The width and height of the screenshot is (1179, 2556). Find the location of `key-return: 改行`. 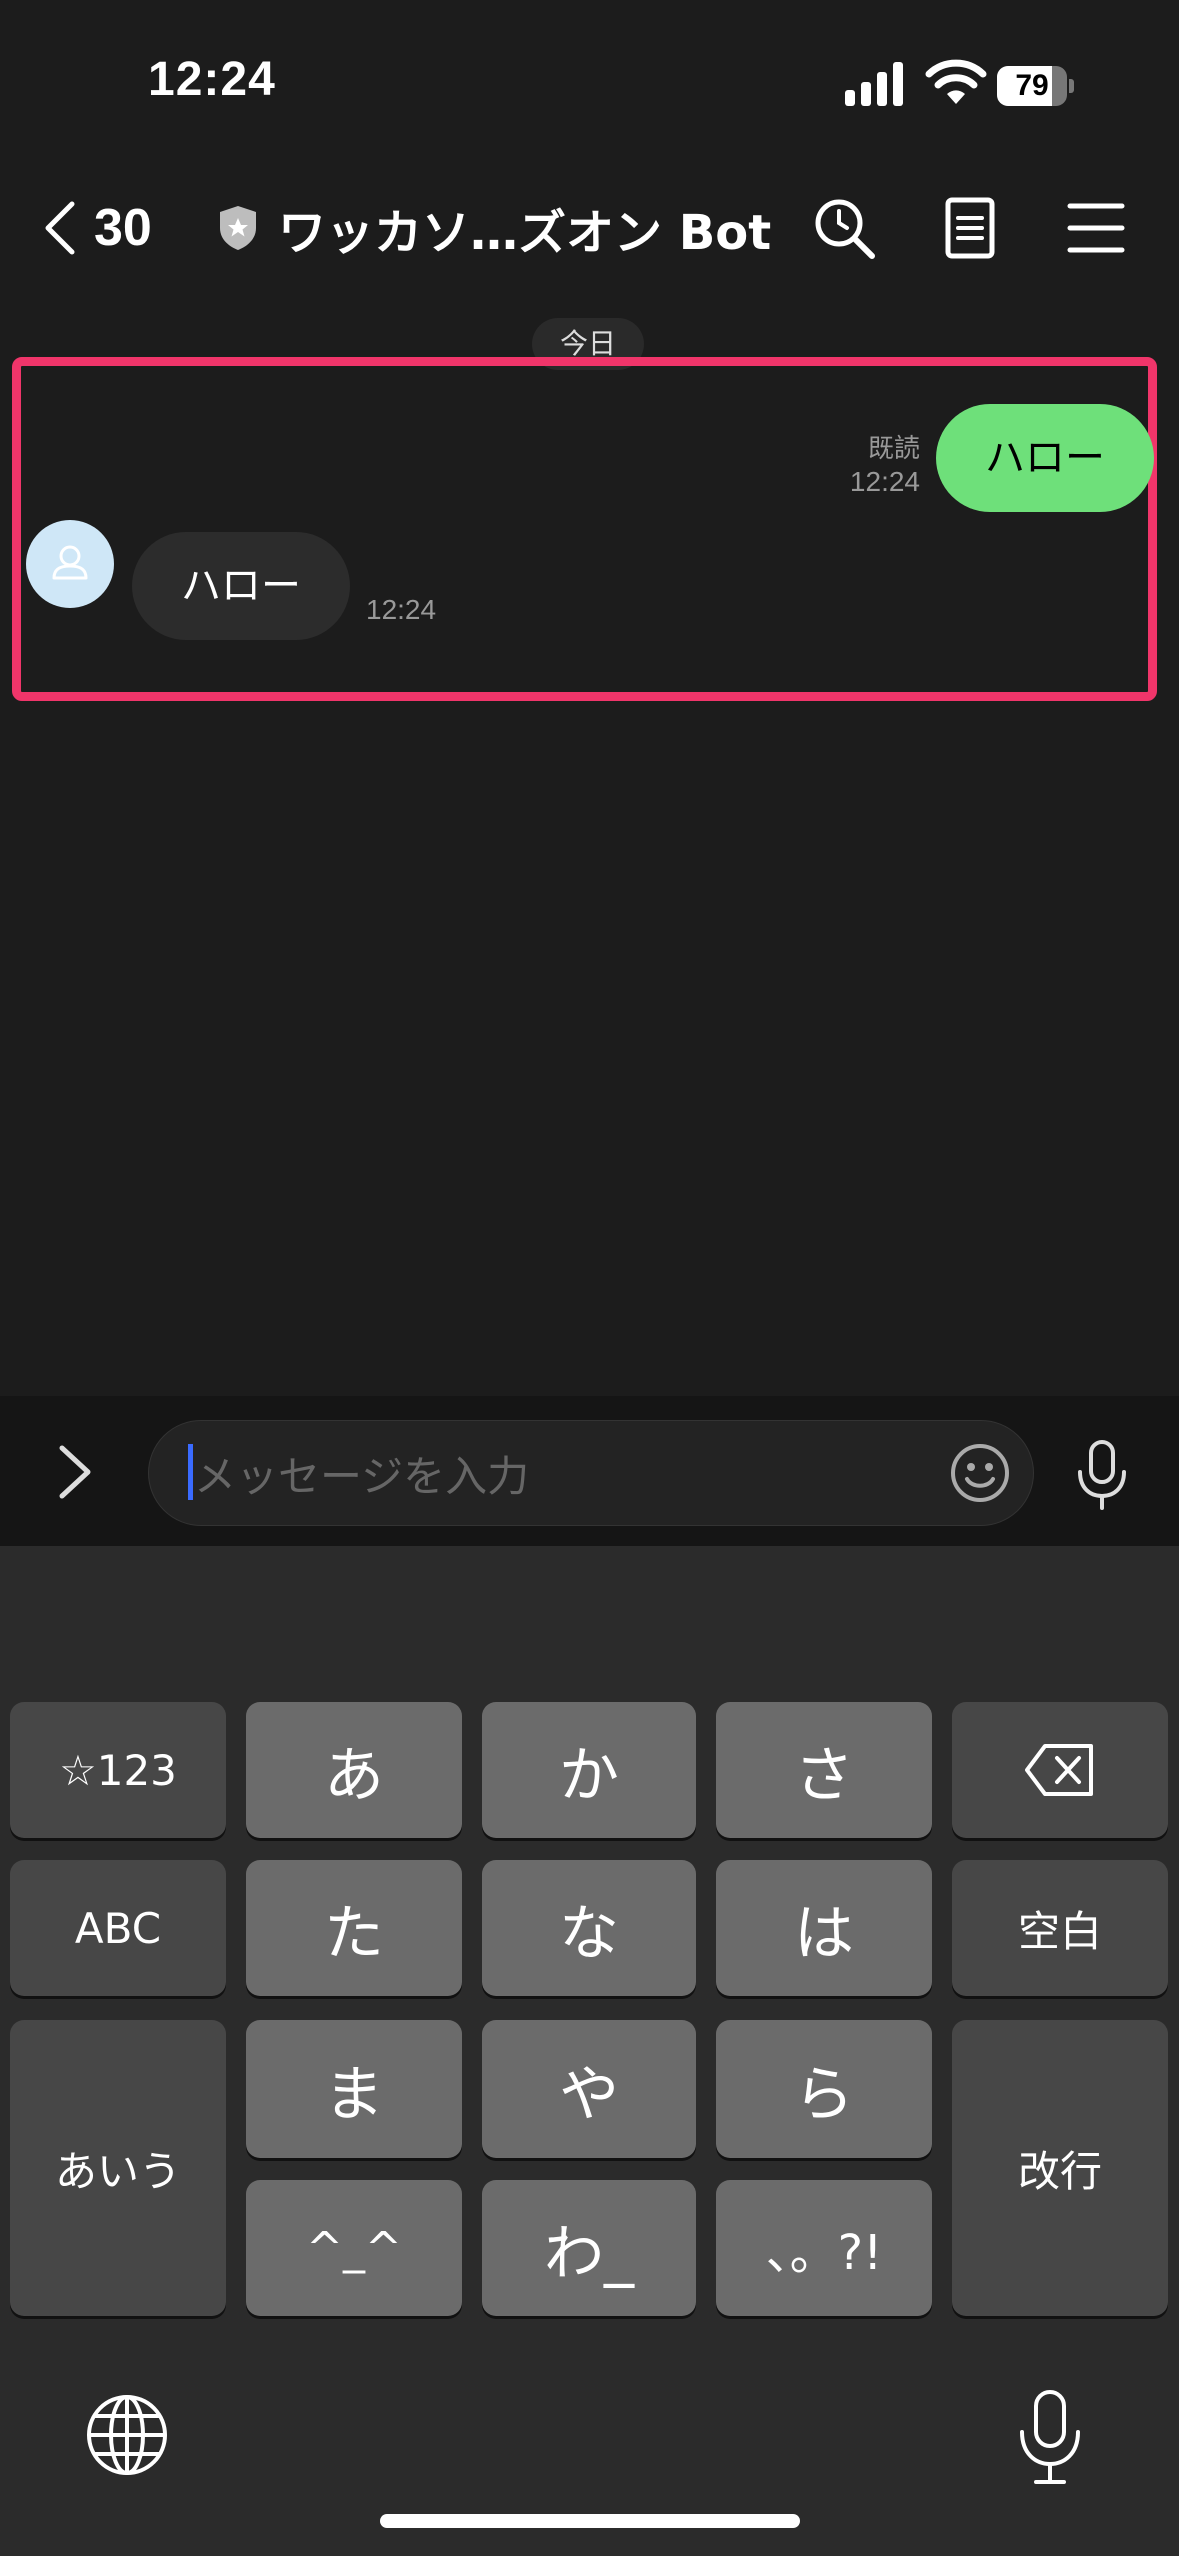

key-return: 改行 is located at coordinates (1060, 2168).